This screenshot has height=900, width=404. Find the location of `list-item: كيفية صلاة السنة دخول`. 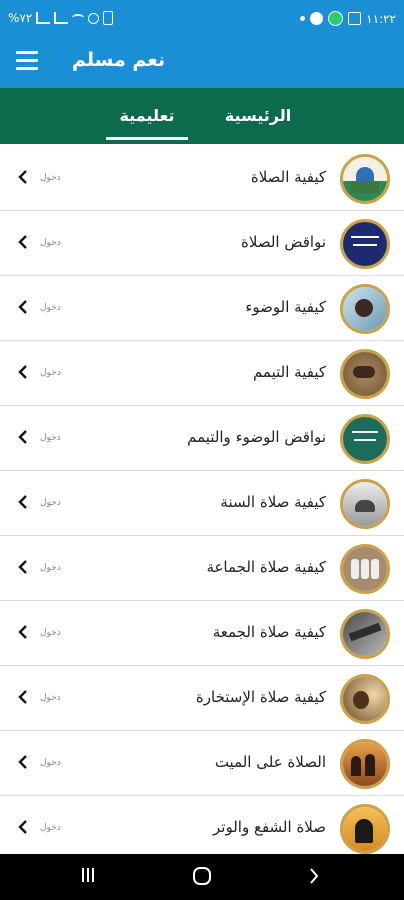

list-item: كيفية صلاة السنة دخول is located at coordinates (202, 503).